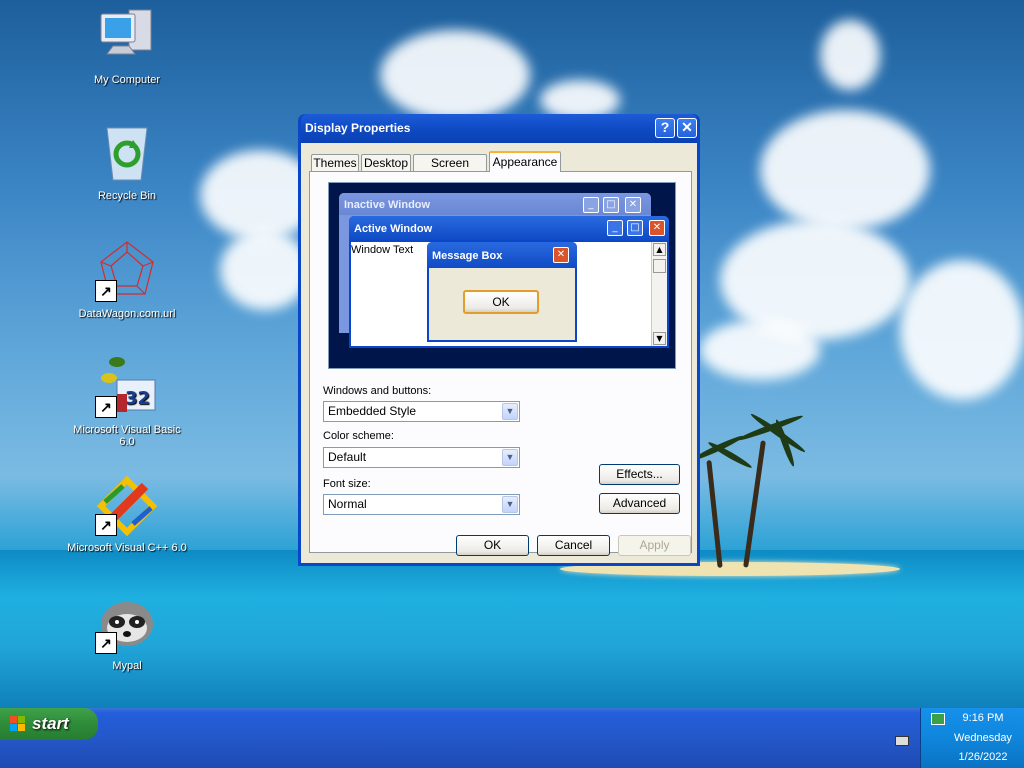  I want to click on start-button: start, so click(49, 724).